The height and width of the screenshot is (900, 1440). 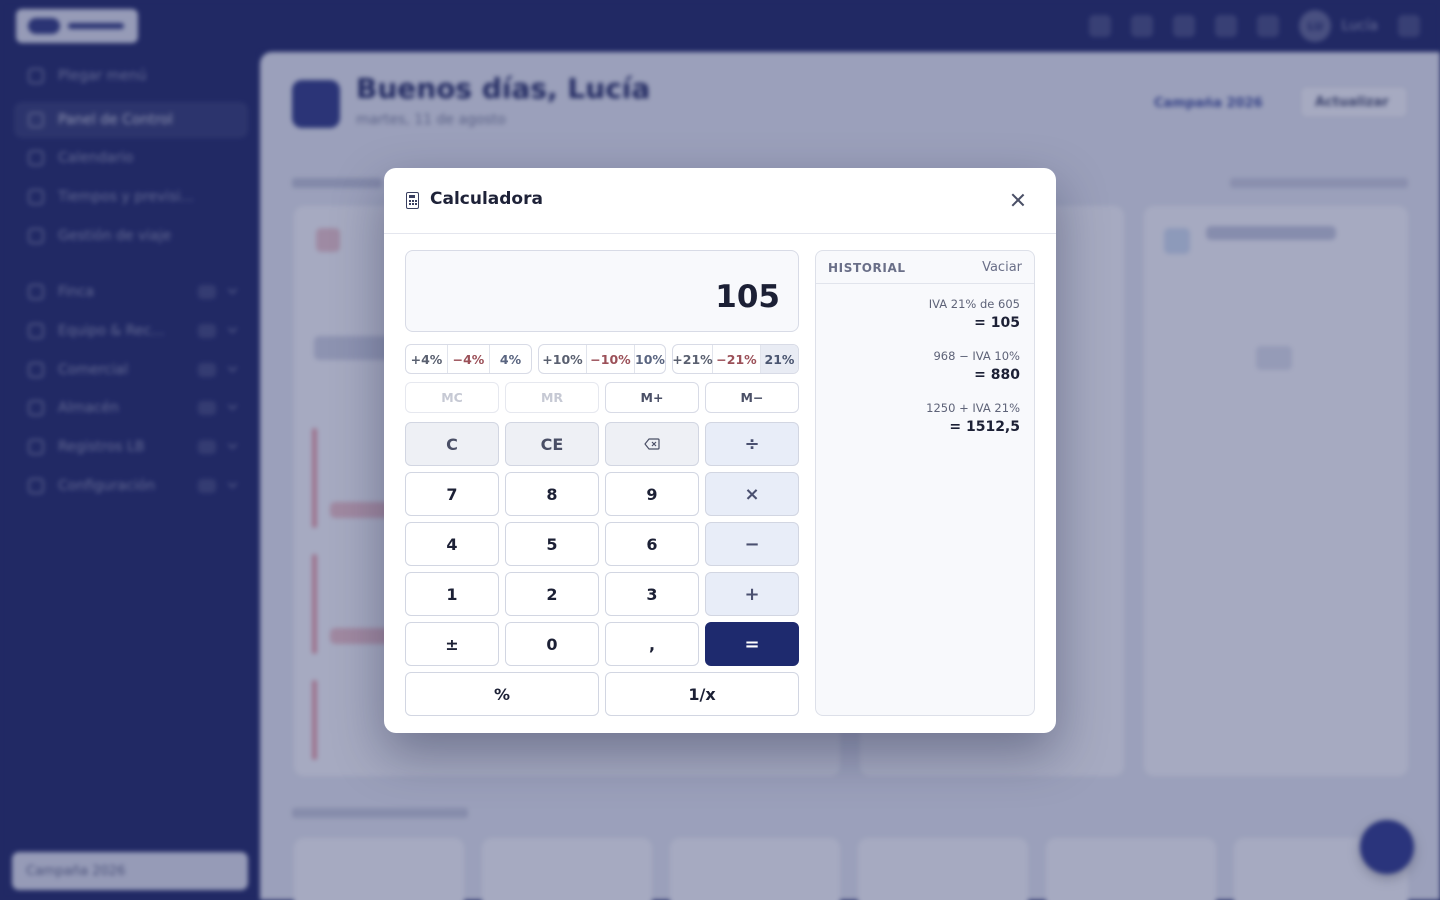 What do you see at coordinates (486, 199) in the screenshot?
I see `modal-title: Calculadora` at bounding box center [486, 199].